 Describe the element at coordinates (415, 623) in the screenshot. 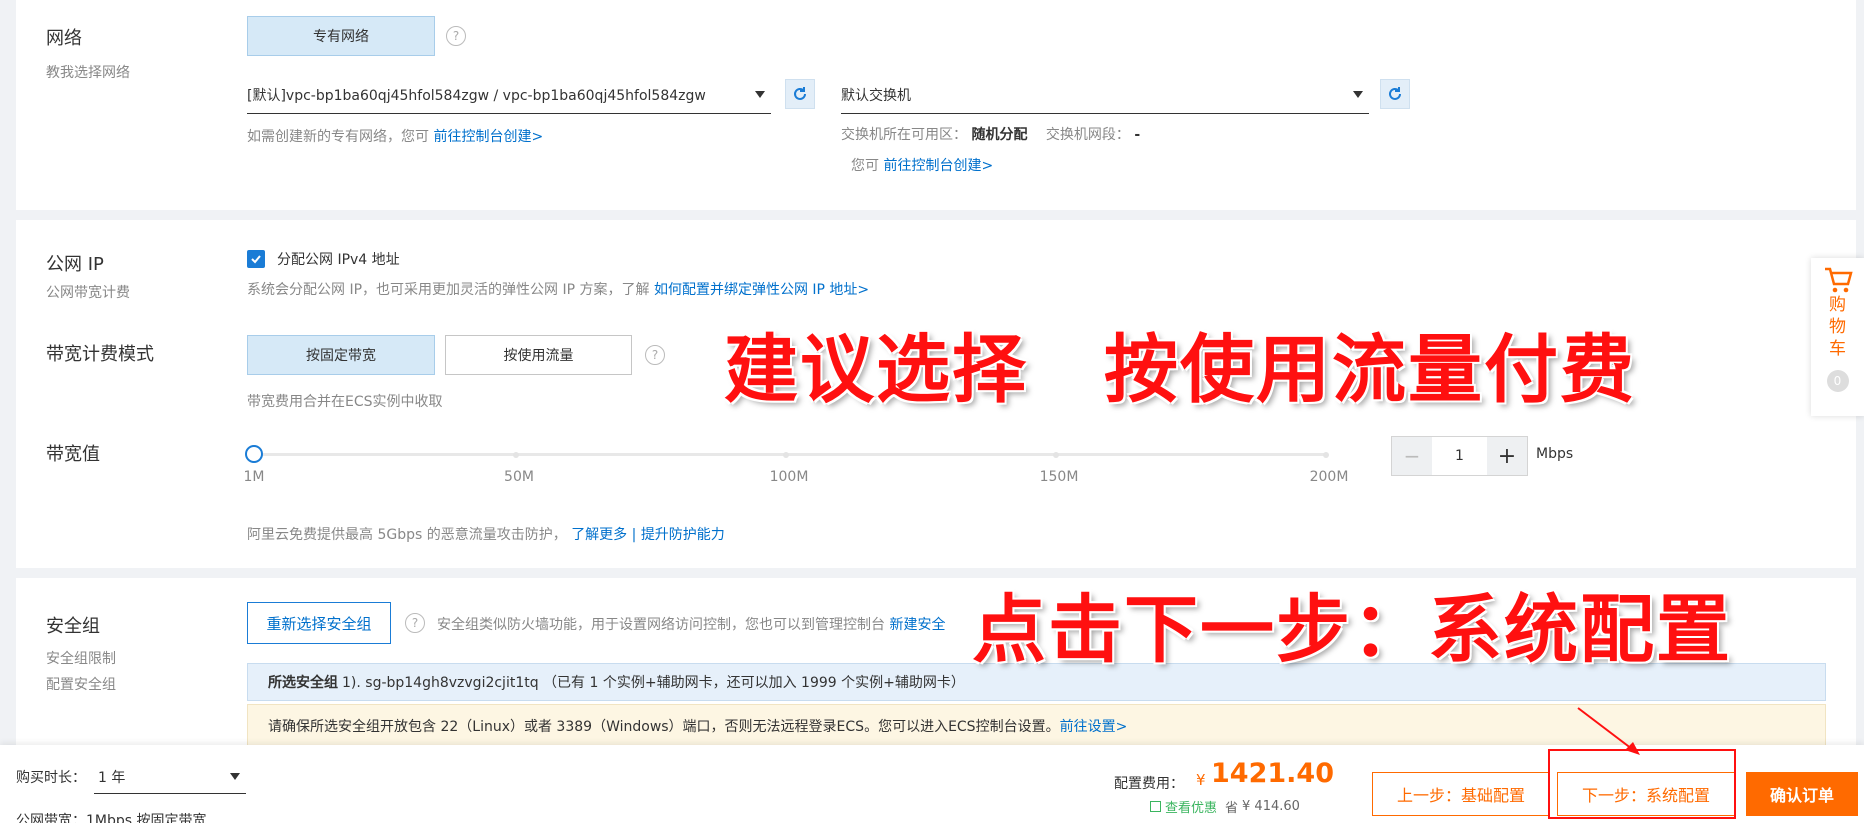

I see `security-help-icon: ?` at that location.